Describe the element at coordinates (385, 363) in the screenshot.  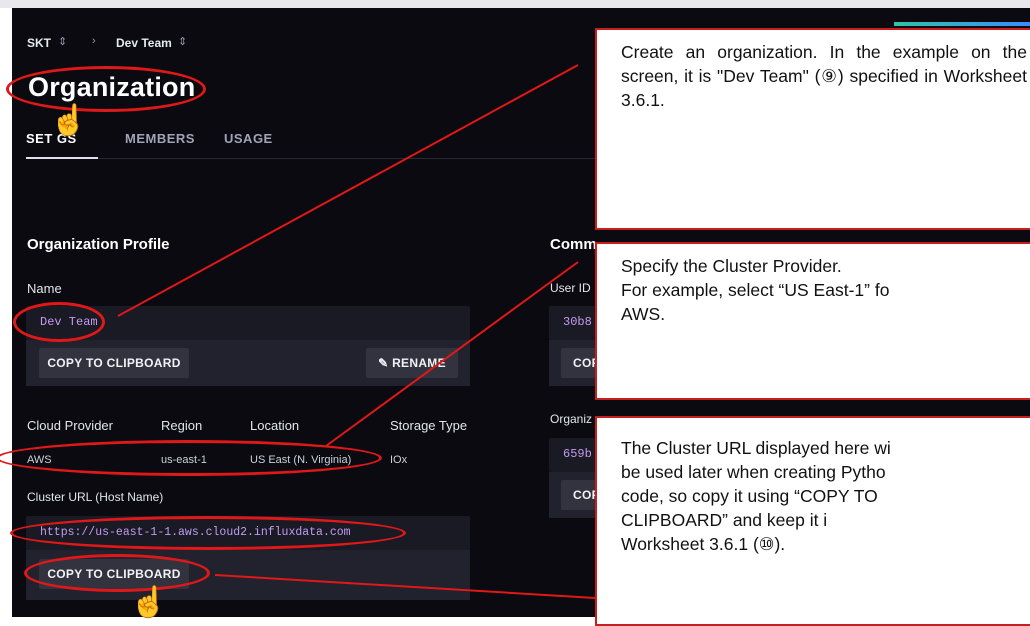
I see `pencil-icon: ✎` at that location.